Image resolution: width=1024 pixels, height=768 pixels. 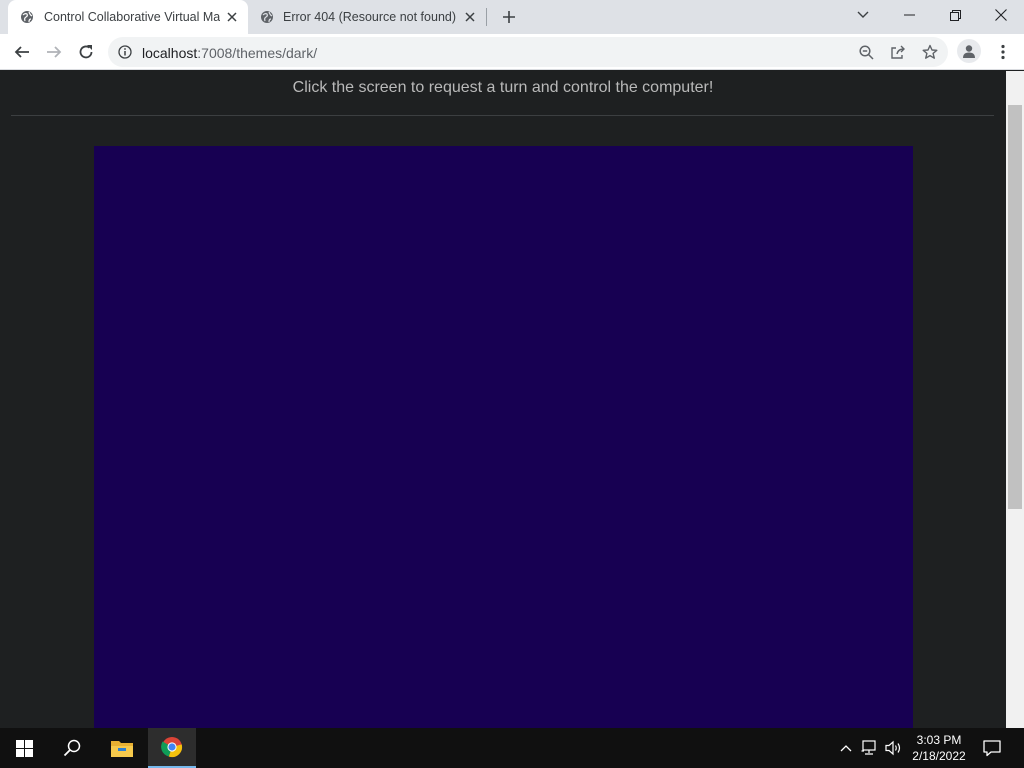 I want to click on file-explorer-icon, so click(x=122, y=748).